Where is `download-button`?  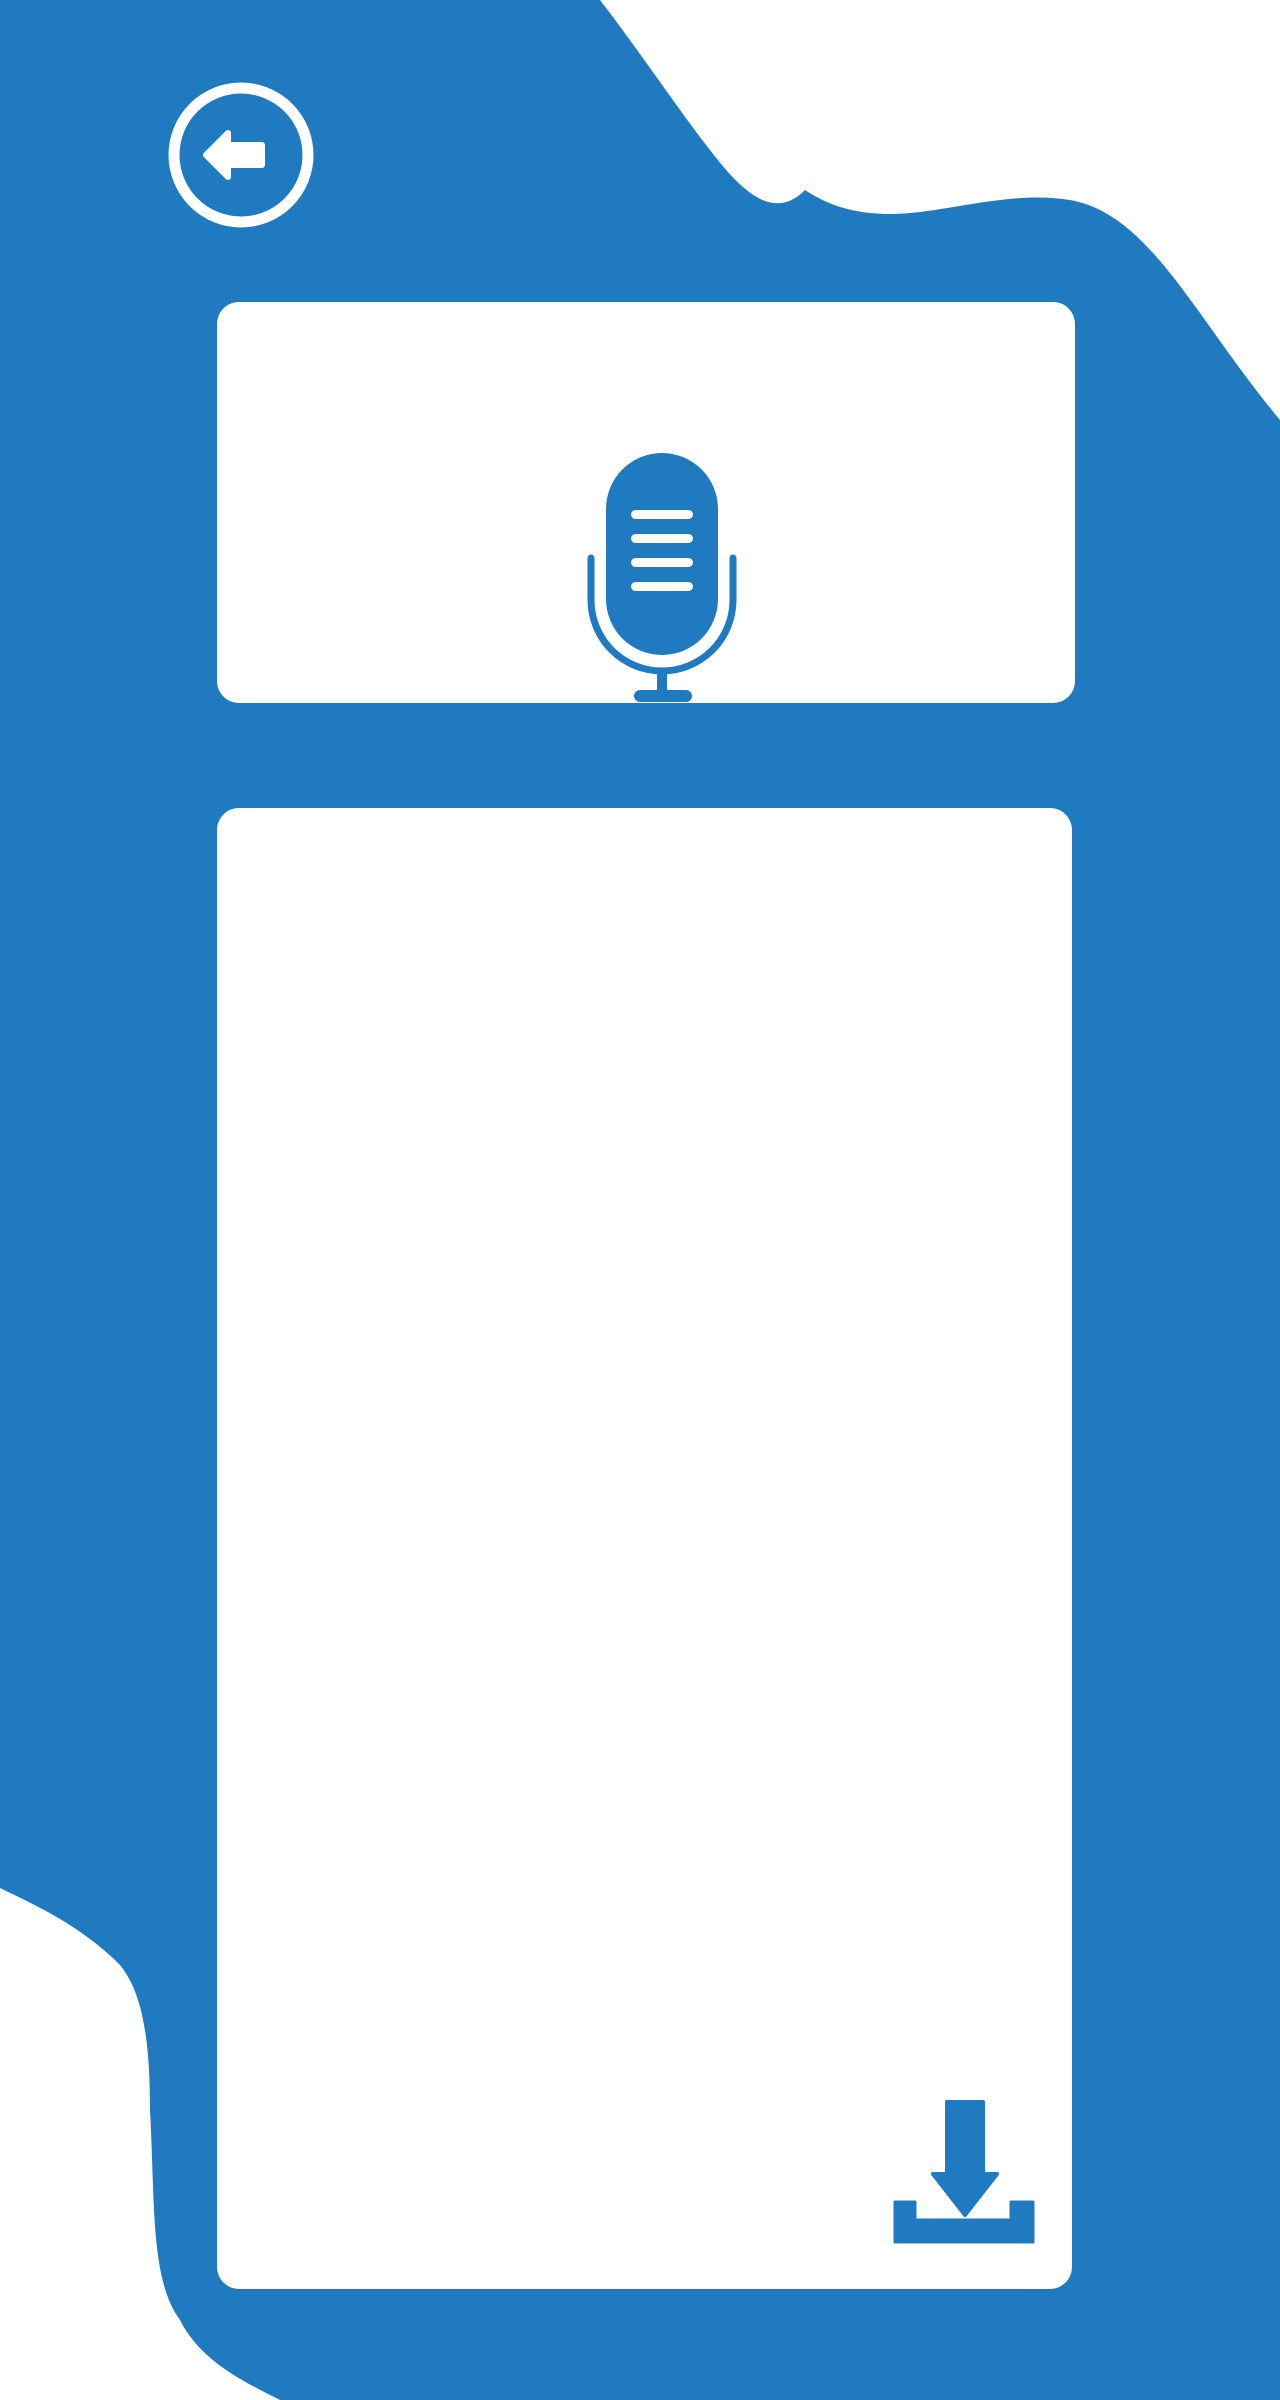
download-button is located at coordinates (967, 2171).